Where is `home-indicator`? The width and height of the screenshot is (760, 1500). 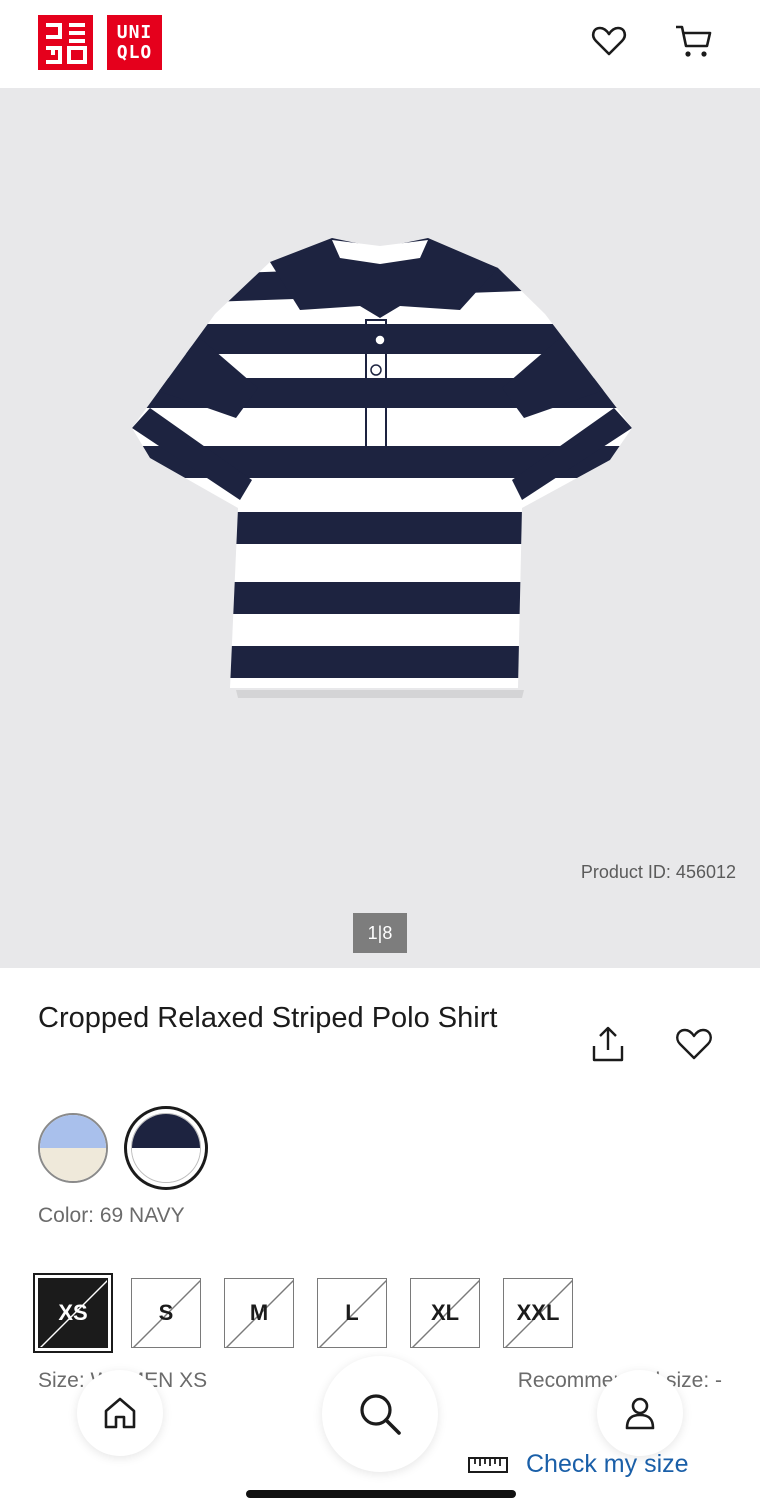
home-indicator is located at coordinates (381, 1494).